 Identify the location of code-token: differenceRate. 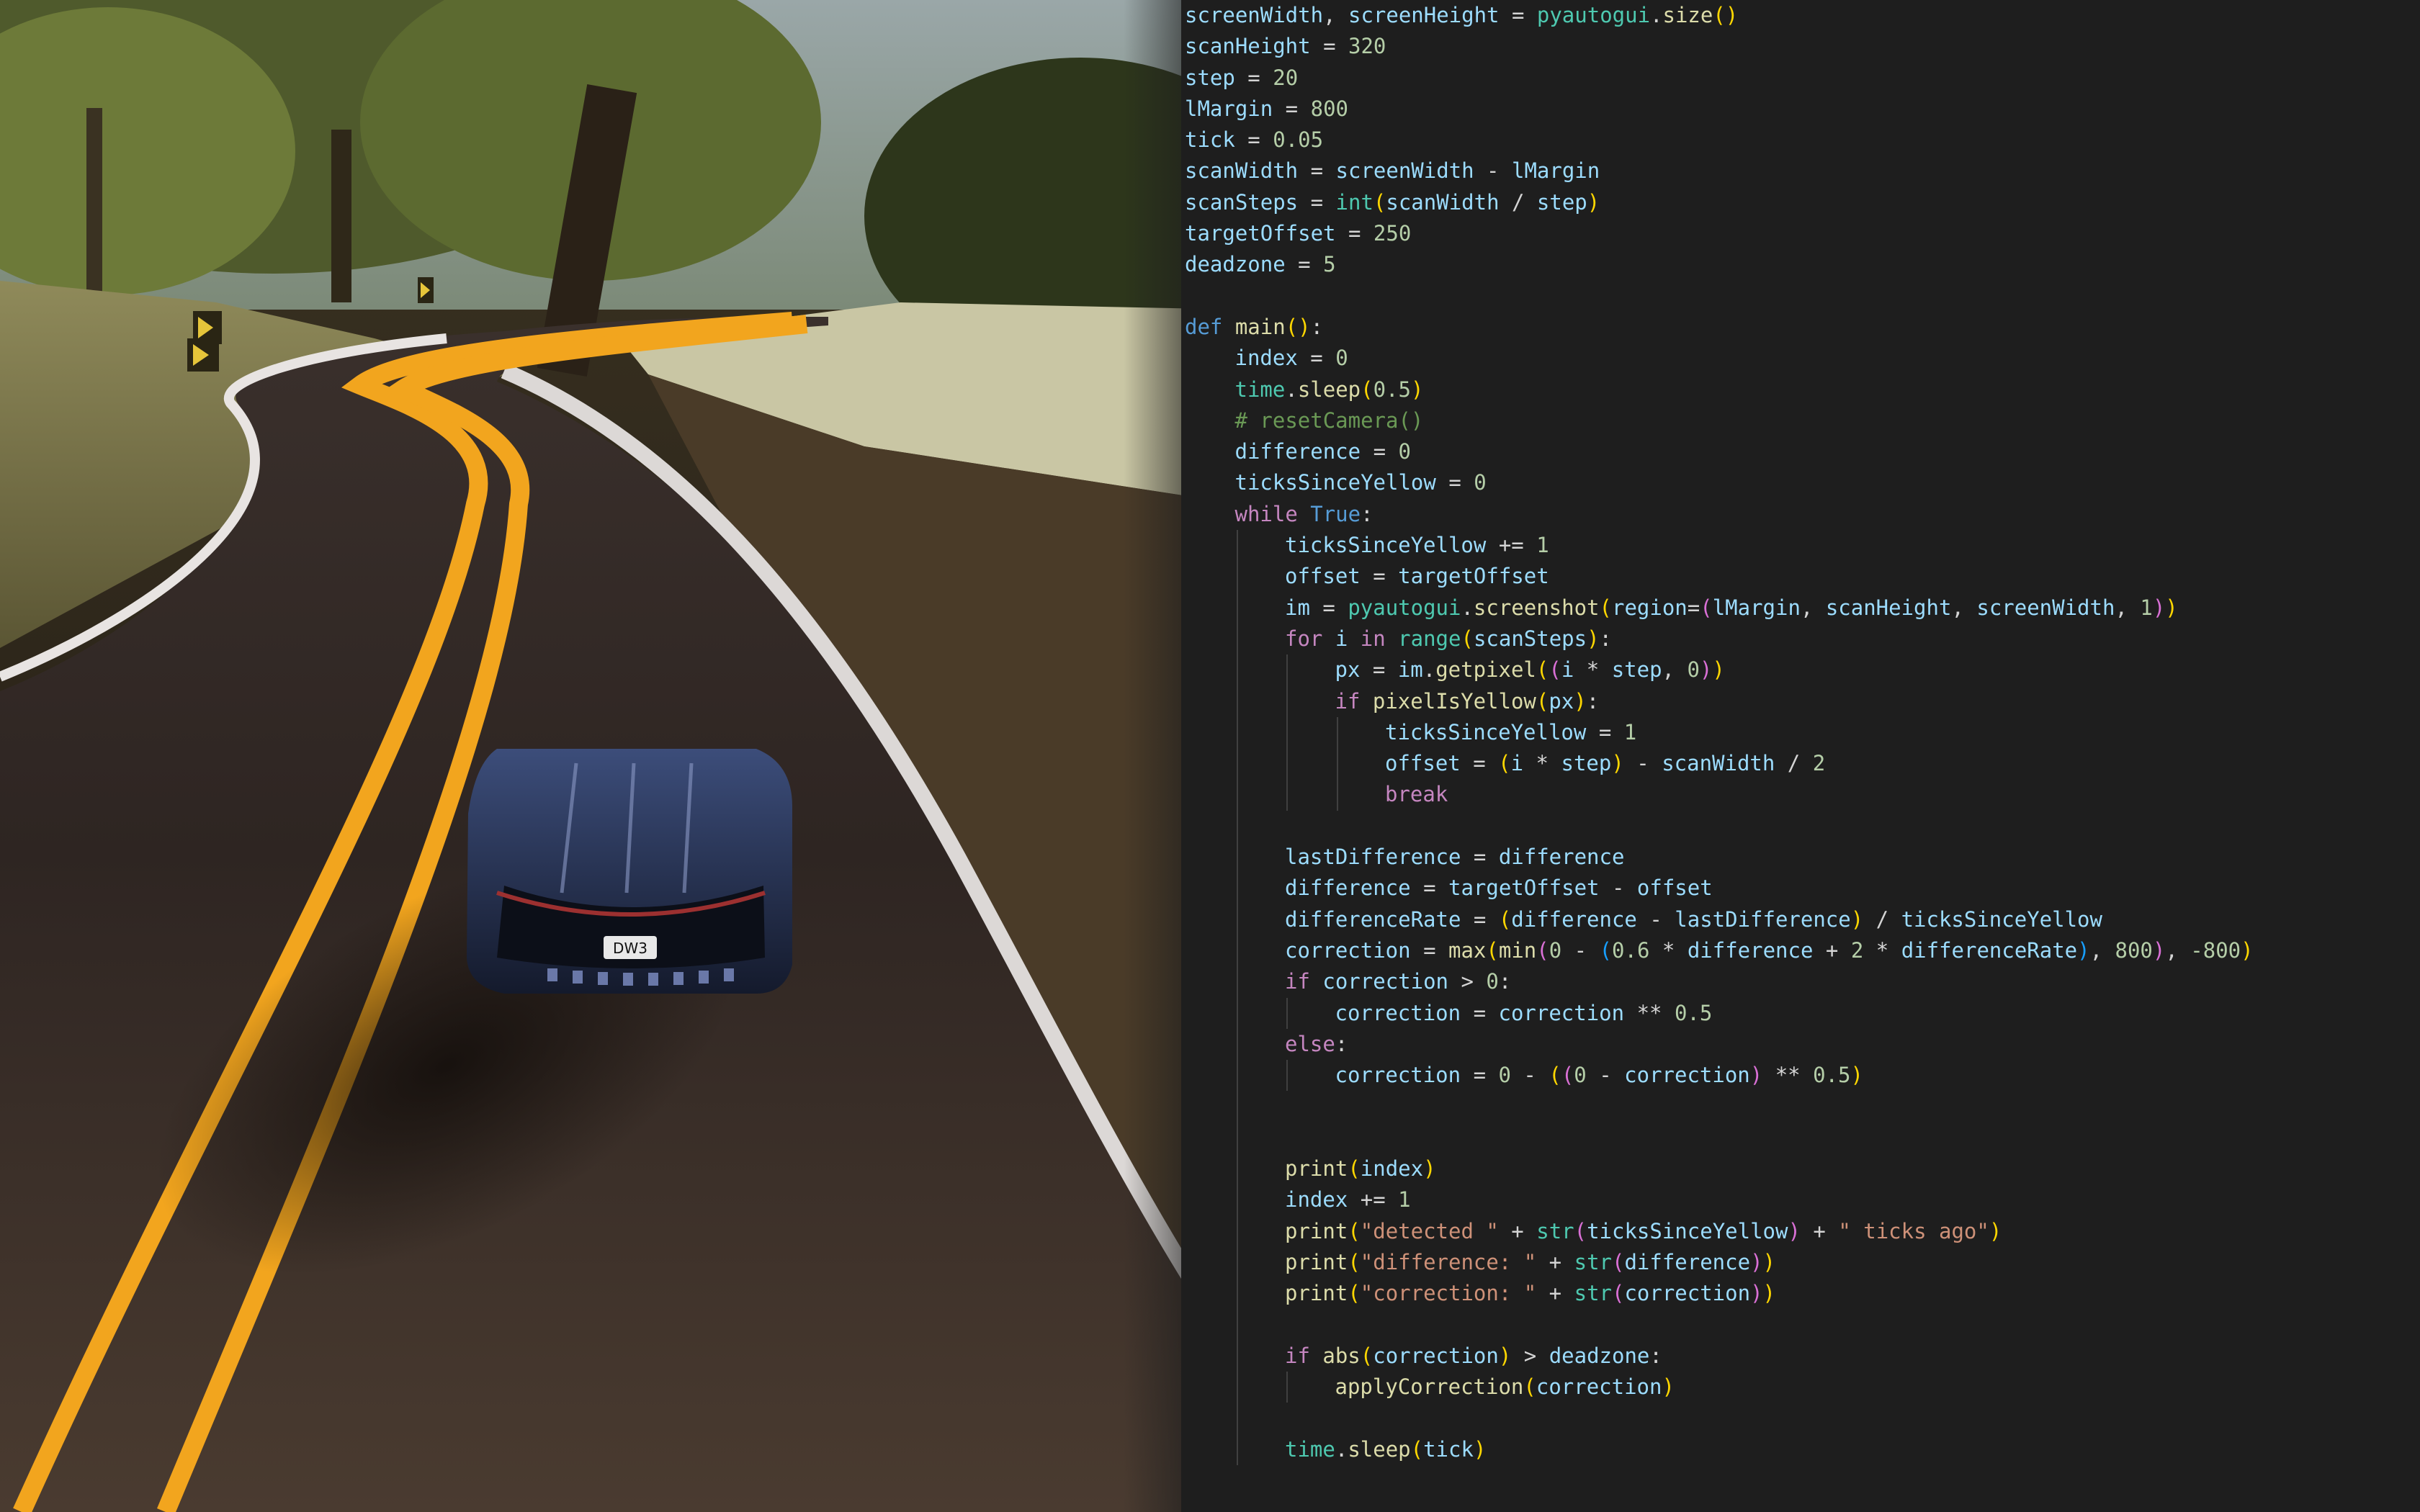
(1373, 919).